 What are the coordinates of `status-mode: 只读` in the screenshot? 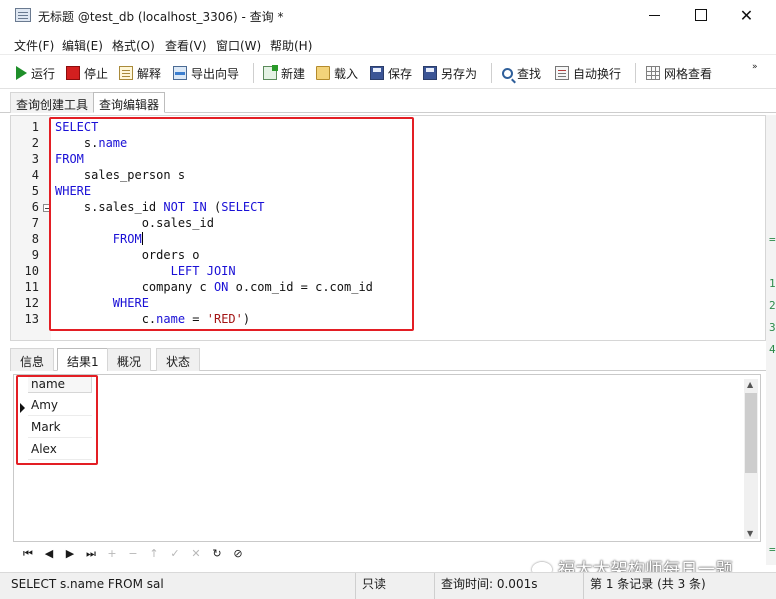 It's located at (395, 586).